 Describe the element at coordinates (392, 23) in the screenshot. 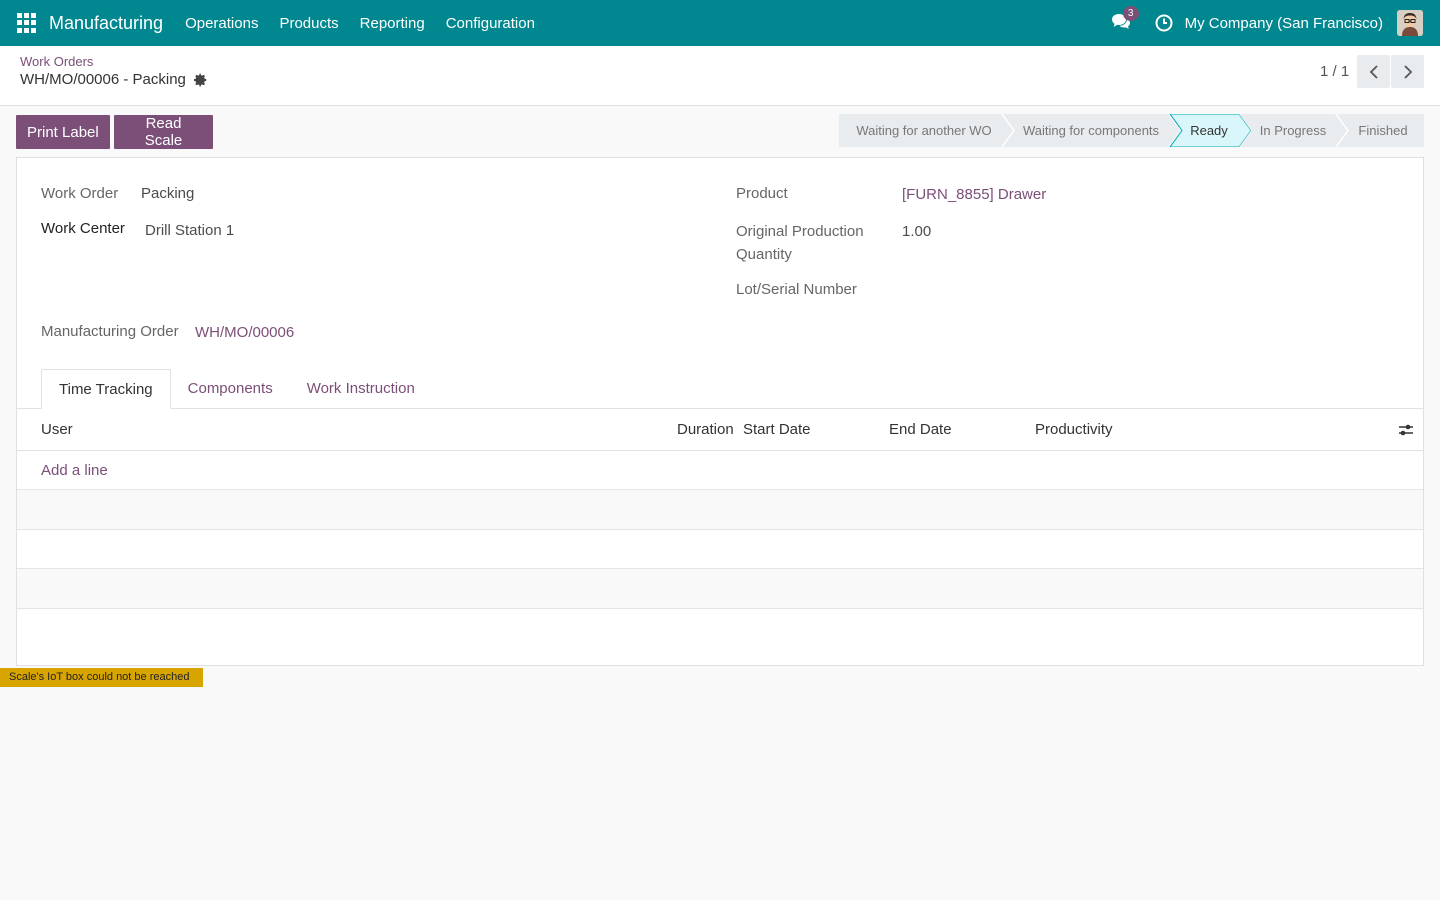

I see `menu-reporting: Reporting` at that location.